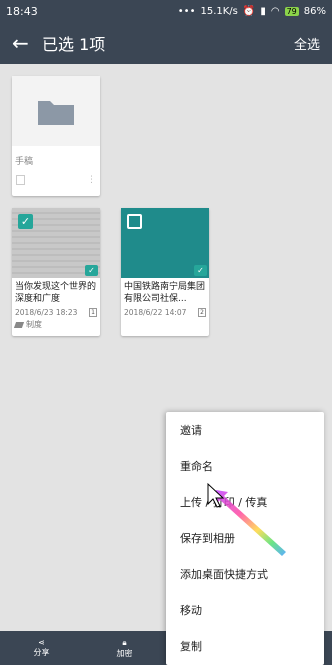 Image resolution: width=332 pixels, height=665 pixels. What do you see at coordinates (275, 11) in the screenshot?
I see `wifi-icon: ◠` at bounding box center [275, 11].